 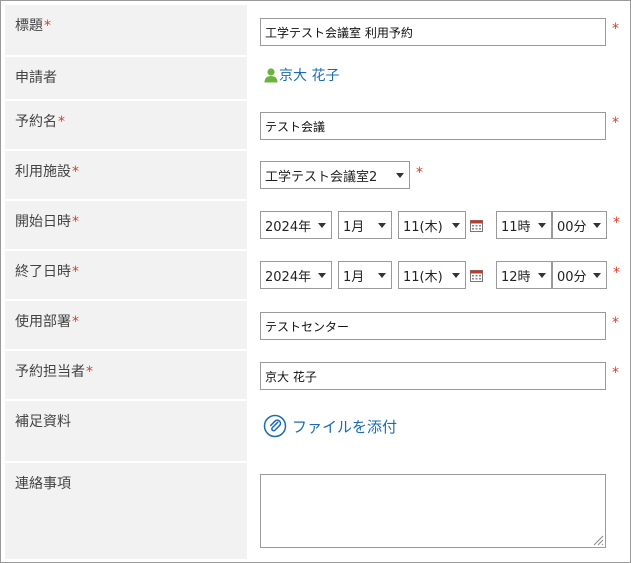 I want to click on row-reservation-name: 予約名* *, so click(x=317, y=125).